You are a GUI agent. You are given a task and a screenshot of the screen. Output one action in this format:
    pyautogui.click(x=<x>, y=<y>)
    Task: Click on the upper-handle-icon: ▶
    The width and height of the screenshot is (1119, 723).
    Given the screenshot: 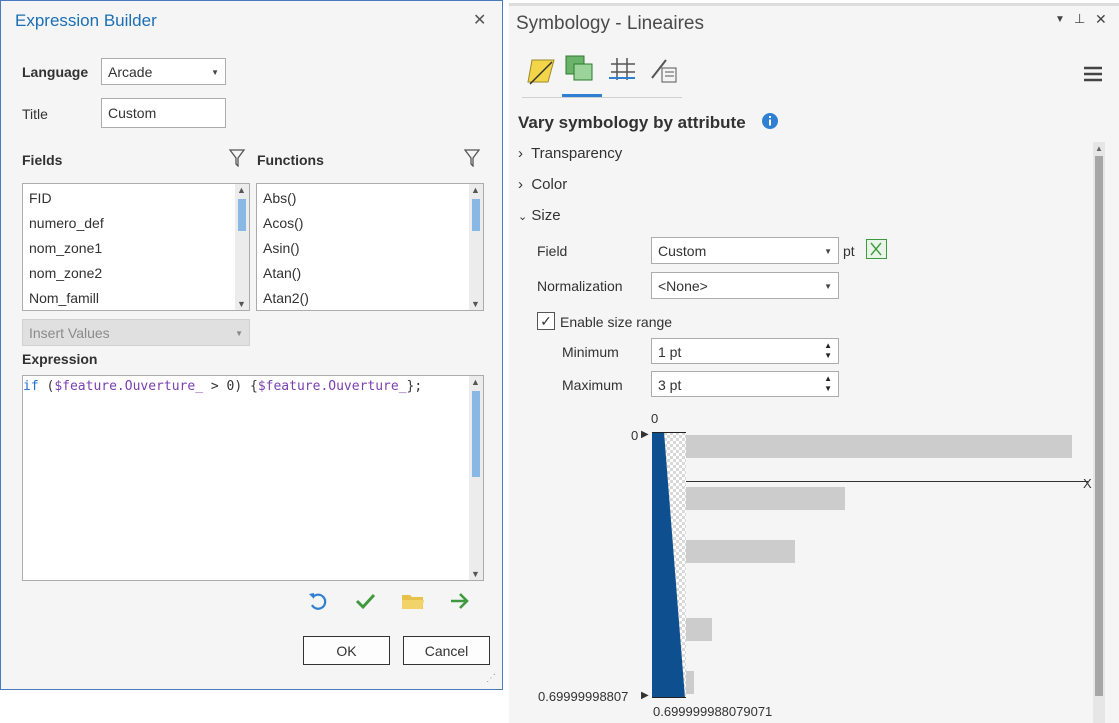 What is the action you would take?
    pyautogui.click(x=645, y=434)
    